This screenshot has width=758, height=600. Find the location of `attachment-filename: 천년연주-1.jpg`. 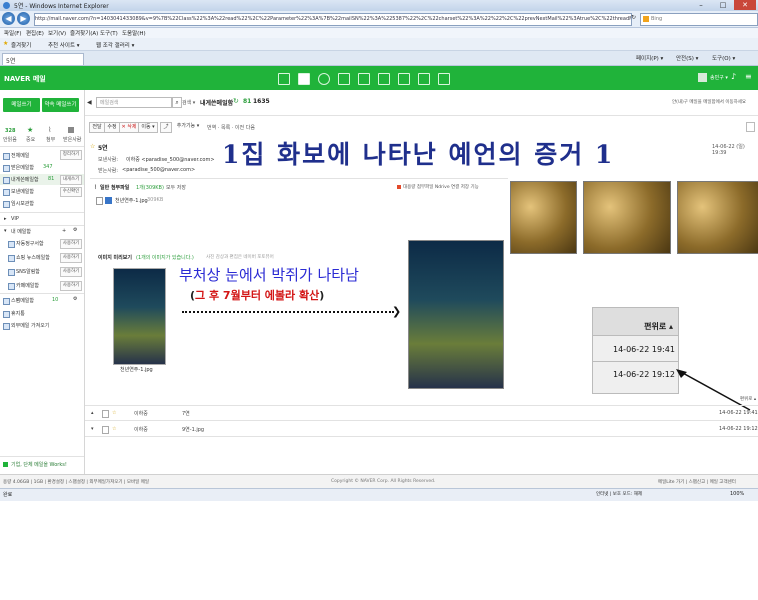

attachment-filename: 천년연주-1.jpg is located at coordinates (131, 200).